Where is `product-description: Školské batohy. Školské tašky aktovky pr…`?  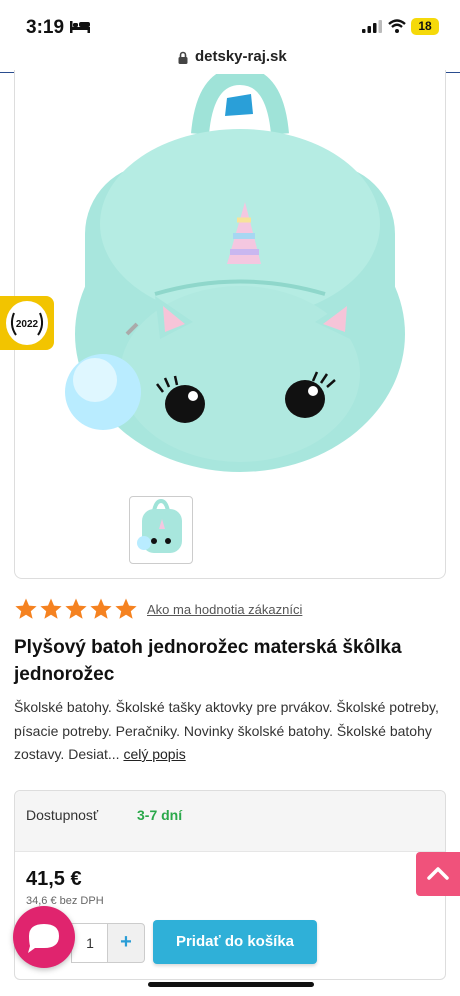
product-description: Školské batohy. Školské tašky aktovky pr… is located at coordinates (230, 731).